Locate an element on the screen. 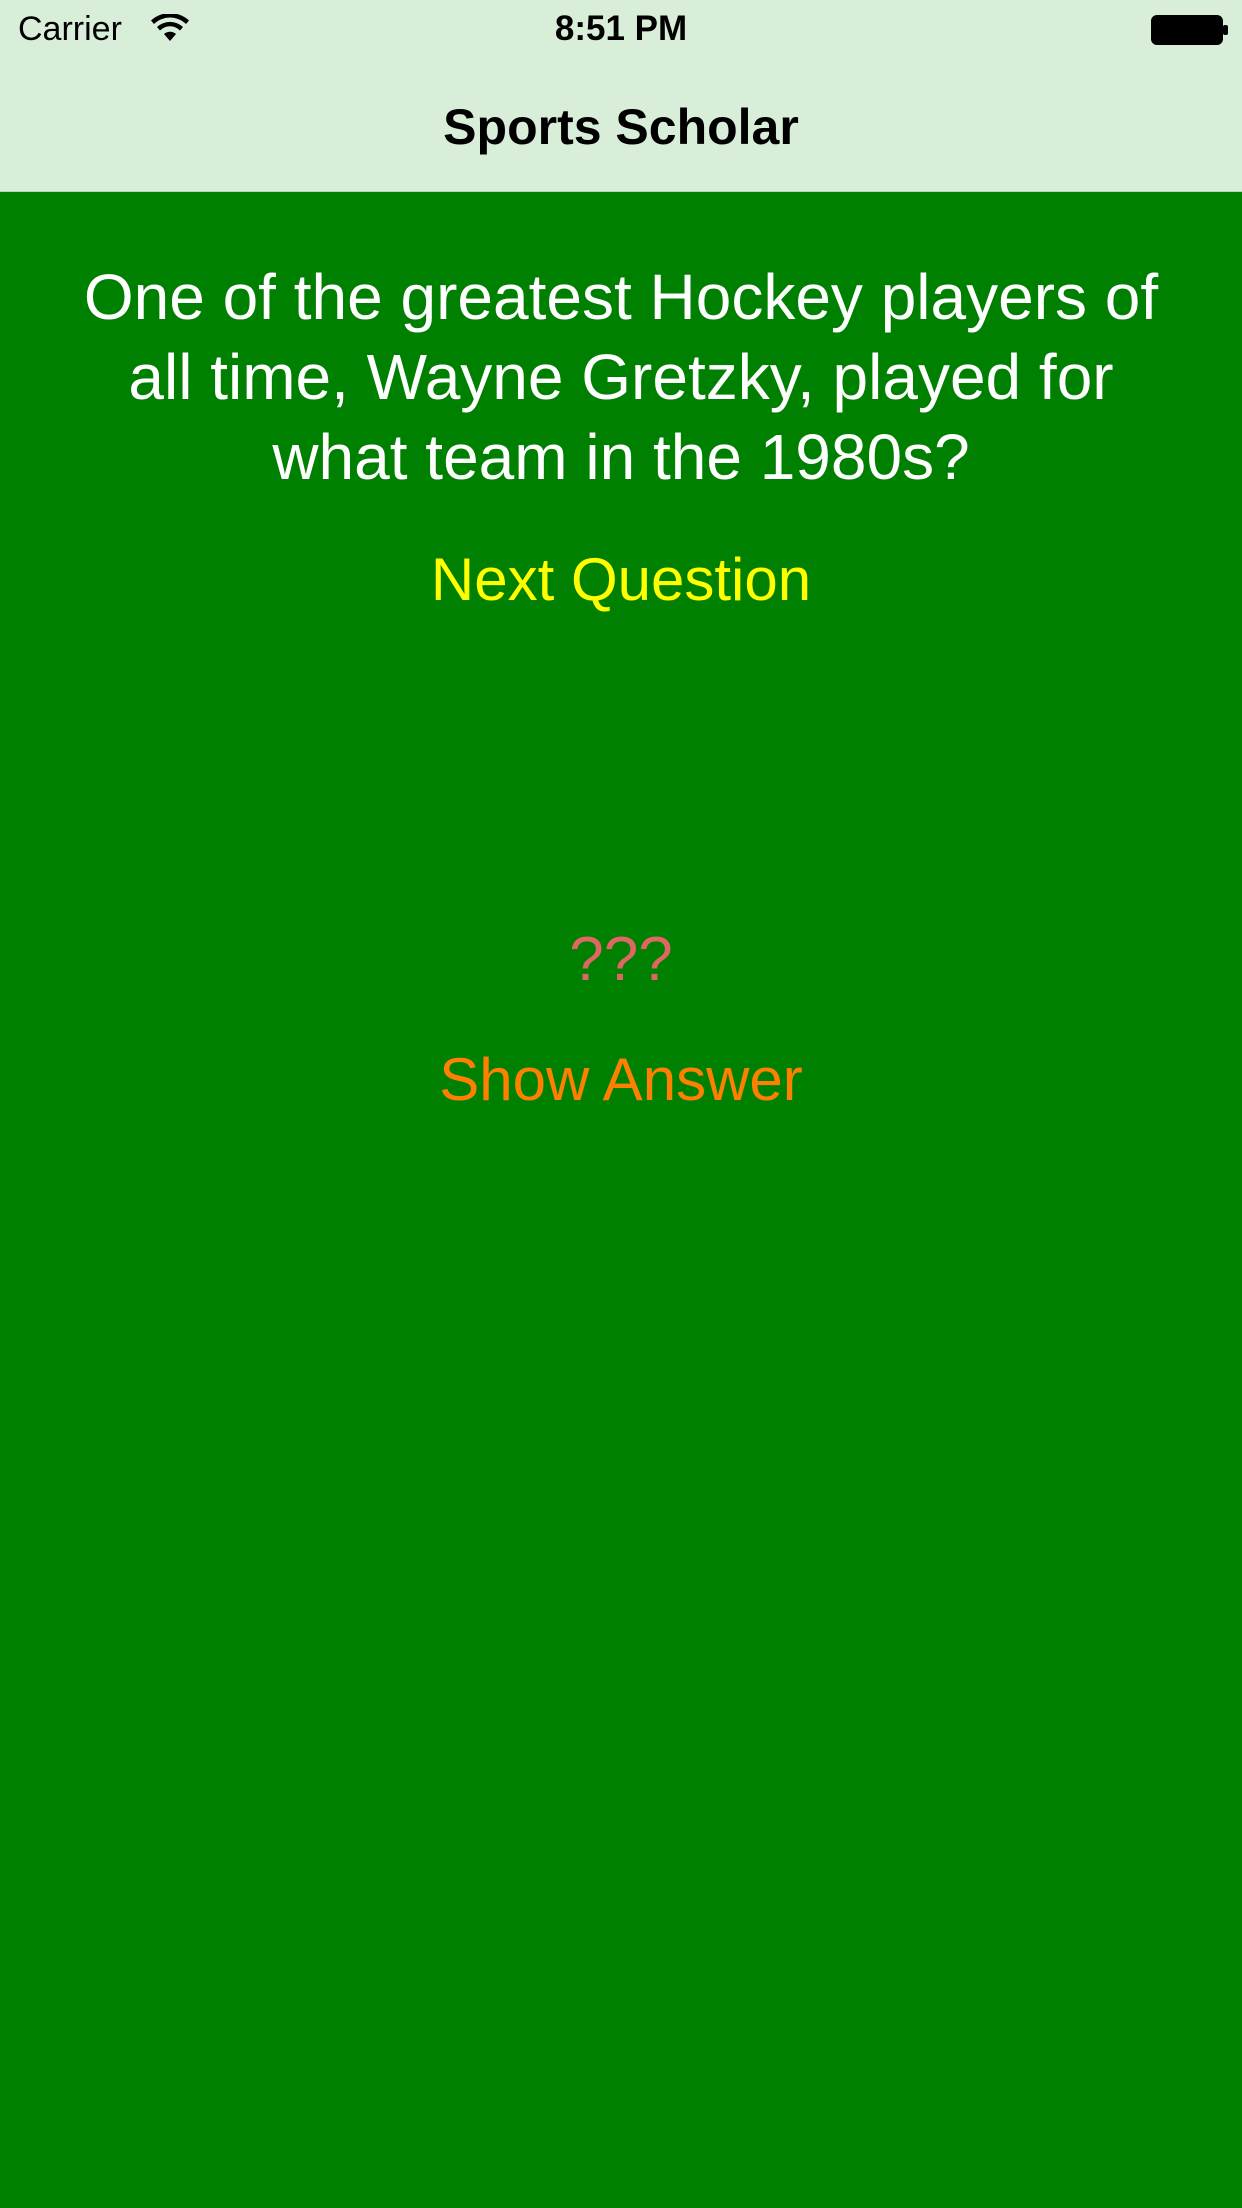  status-bar: Carrier 8:51 PM is located at coordinates (621, 30).